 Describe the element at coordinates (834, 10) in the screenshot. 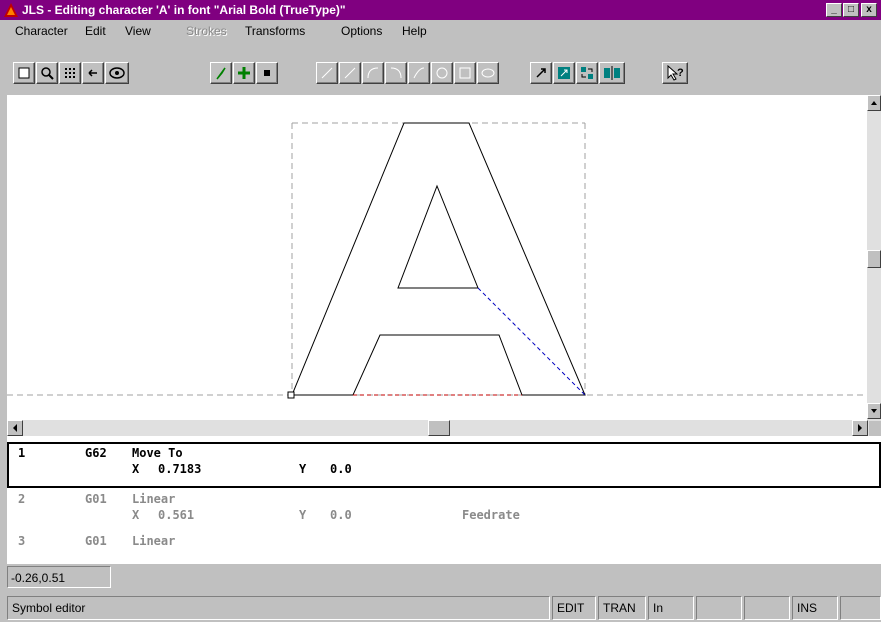

I see `minimize-button: _` at that location.